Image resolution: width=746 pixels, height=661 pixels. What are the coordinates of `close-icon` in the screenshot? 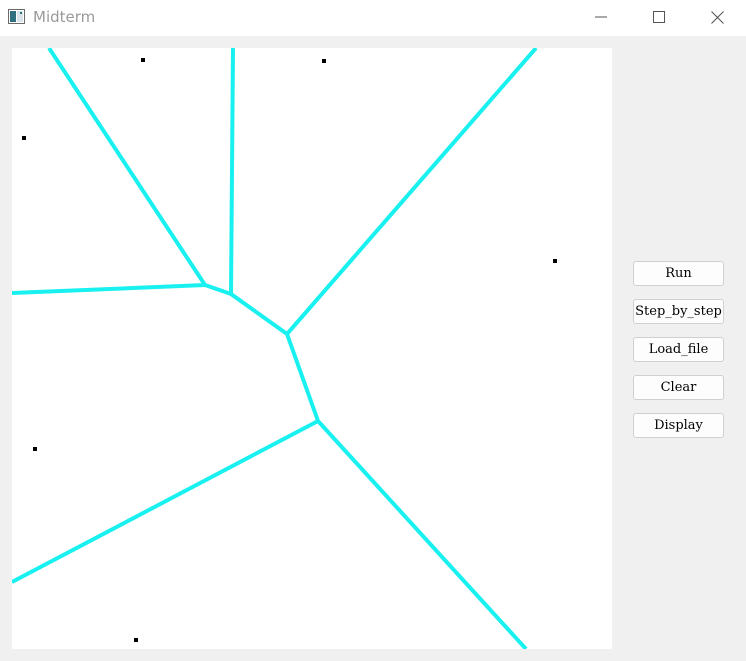 It's located at (717, 17).